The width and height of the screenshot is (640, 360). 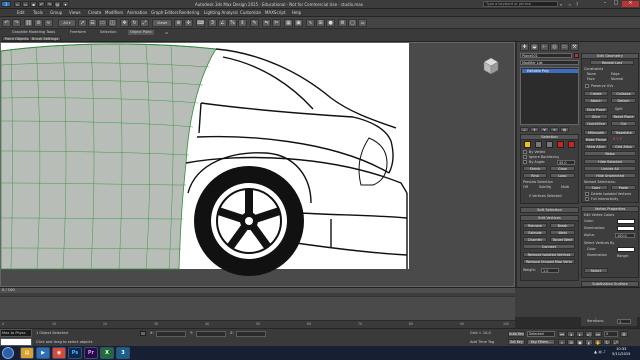 What do you see at coordinates (188, 23) in the screenshot?
I see `select-manipulate-icon: ✣` at bounding box center [188, 23].